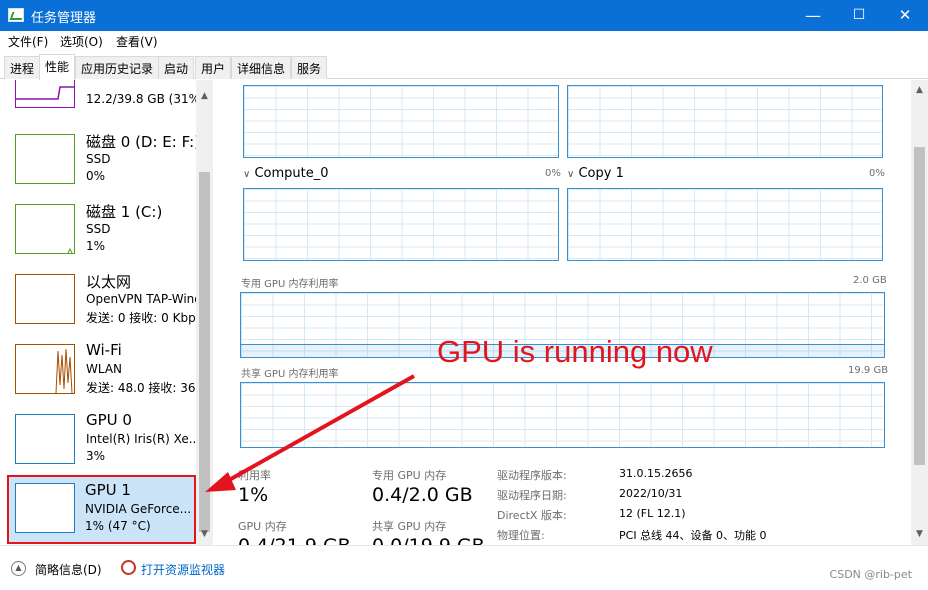 This screenshot has height=590, width=928. I want to click on dedicated-gpu-memory-value: 0.4/2.0 GB, so click(422, 495).